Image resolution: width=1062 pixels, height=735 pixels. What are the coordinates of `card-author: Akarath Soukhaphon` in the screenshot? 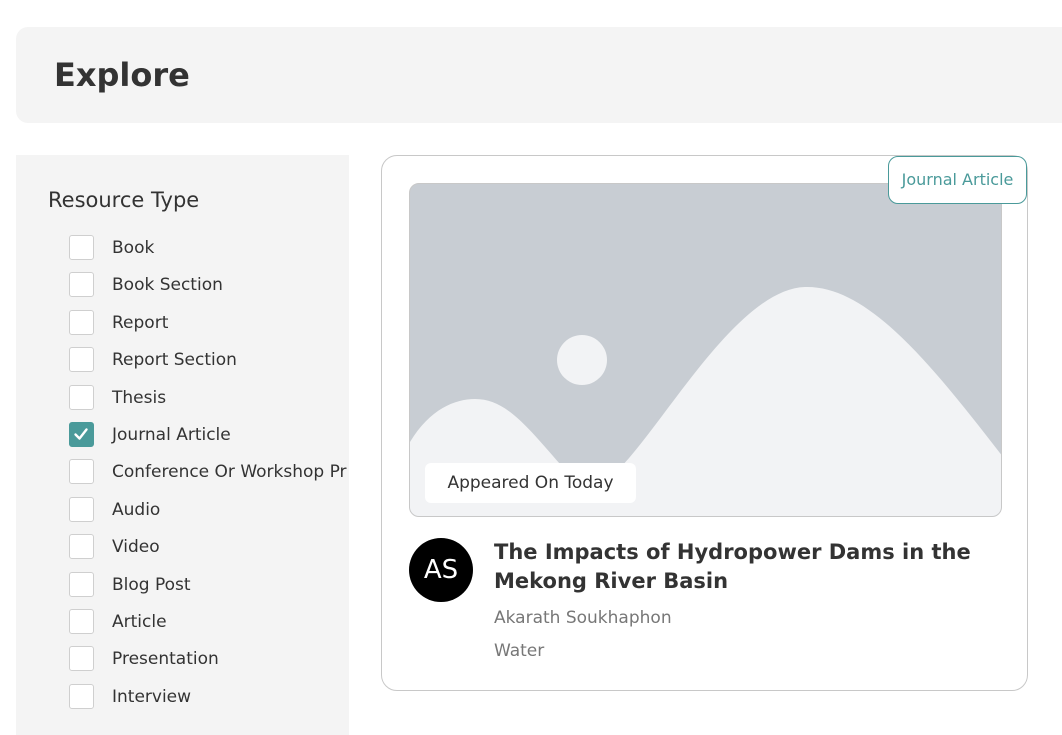 It's located at (583, 618).